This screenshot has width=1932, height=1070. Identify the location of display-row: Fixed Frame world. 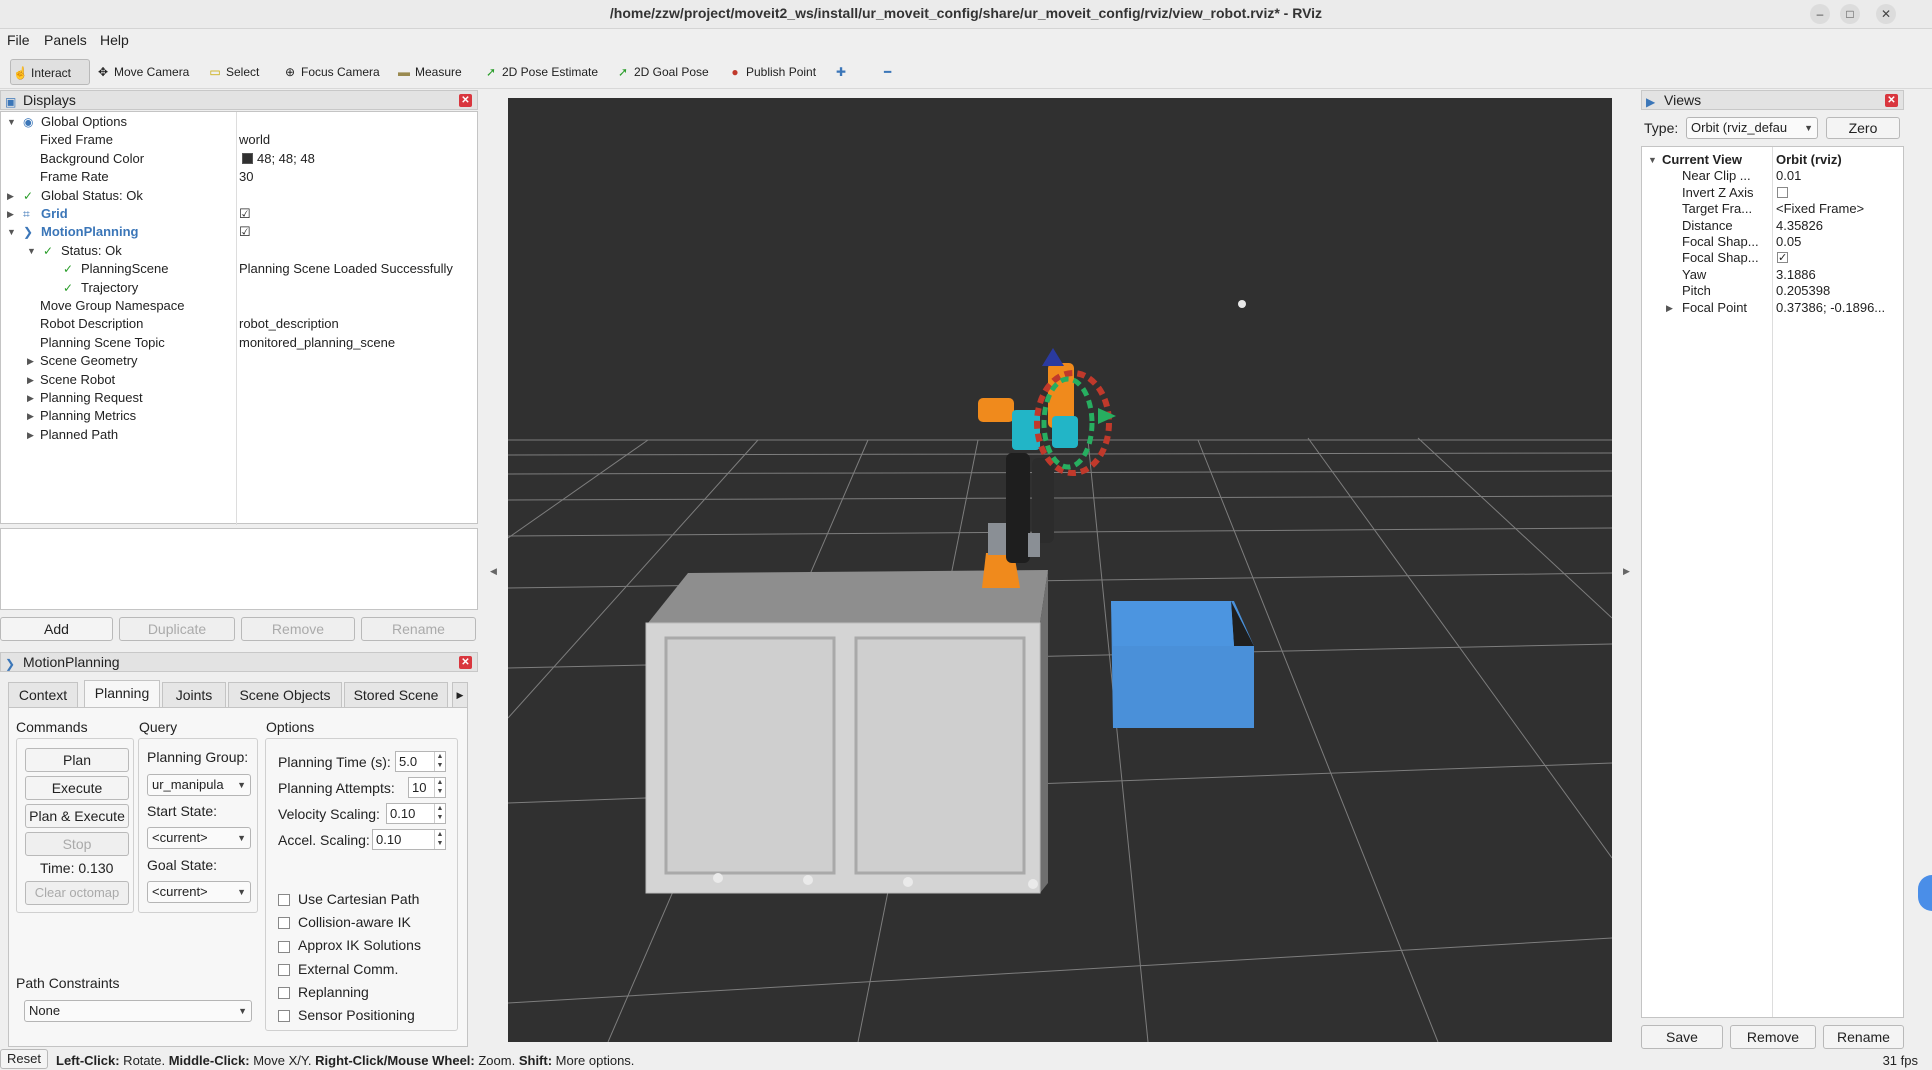
(239, 140).